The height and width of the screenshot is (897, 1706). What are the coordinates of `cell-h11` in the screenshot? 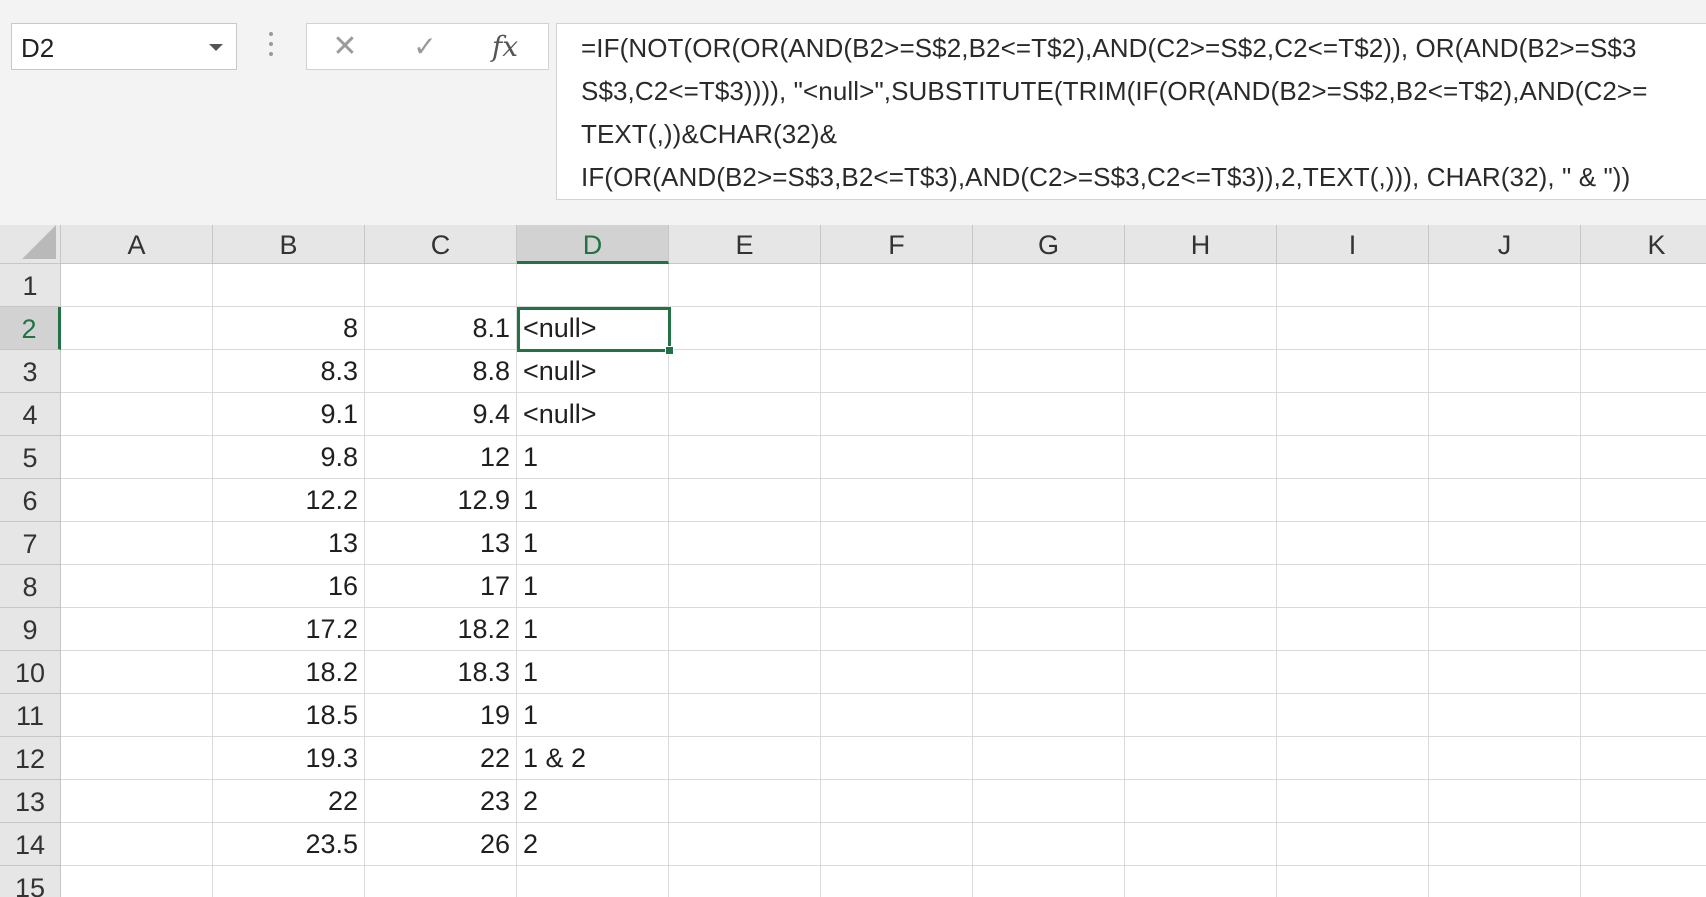 It's located at (1201, 715).